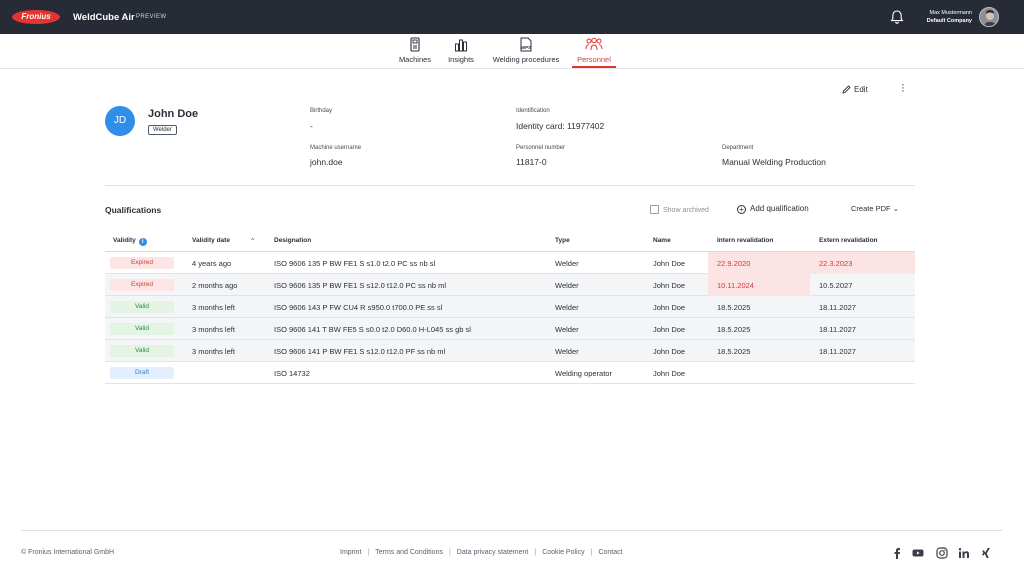 This screenshot has height=576, width=1024. I want to click on copyright: © Fronius International GmbH, so click(68, 552).